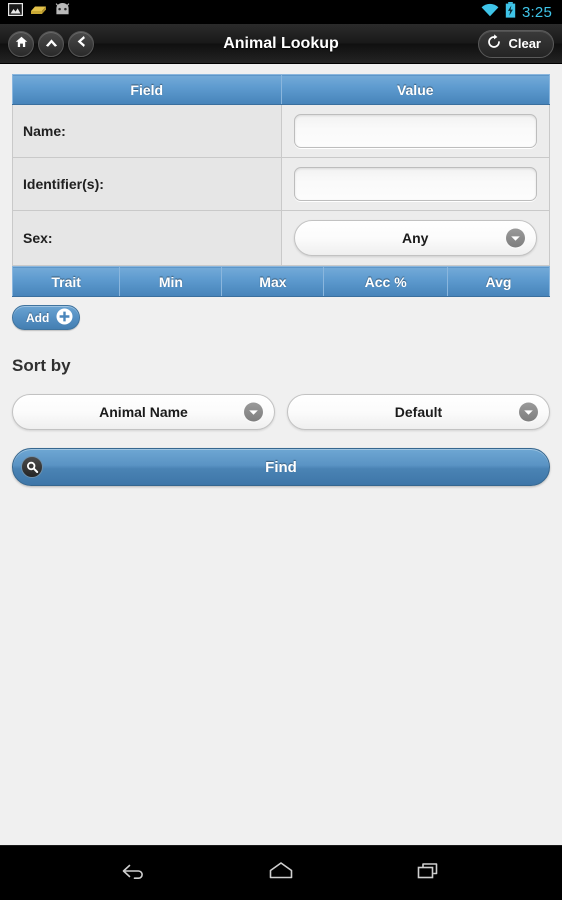 Image resolution: width=562 pixels, height=900 pixels. I want to click on name-label: Name:, so click(147, 131).